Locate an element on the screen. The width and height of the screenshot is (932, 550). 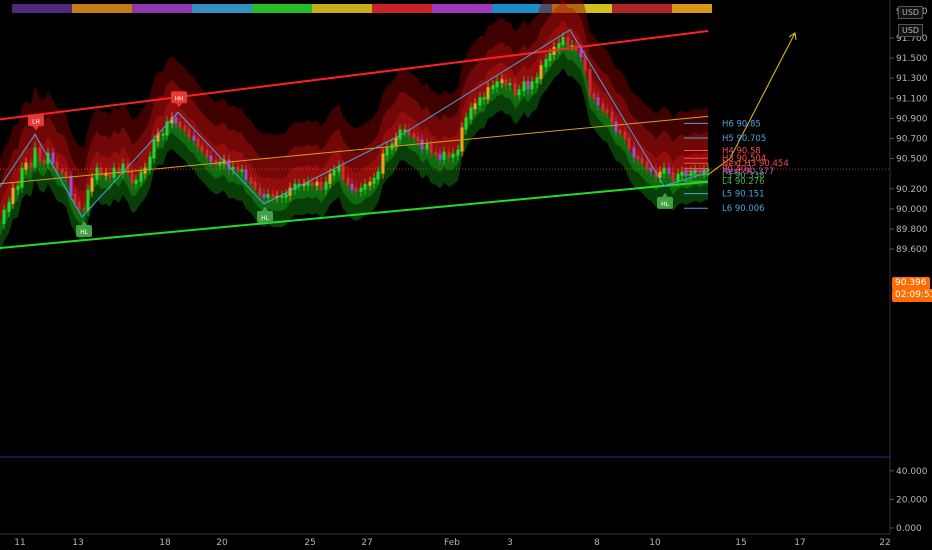
price-axis-label: 91.100 is located at coordinates (912, 99).